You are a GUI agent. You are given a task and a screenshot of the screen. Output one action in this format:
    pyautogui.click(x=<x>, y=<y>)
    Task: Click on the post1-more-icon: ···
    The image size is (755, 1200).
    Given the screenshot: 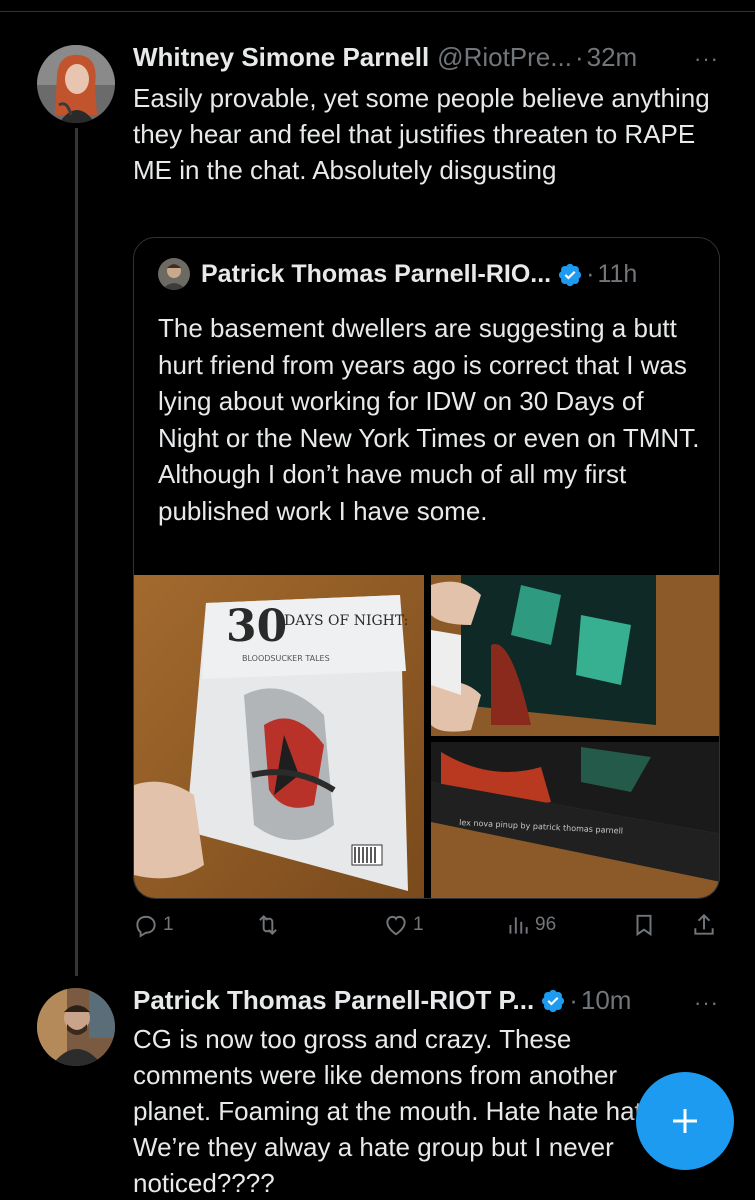 What is the action you would take?
    pyautogui.click(x=706, y=59)
    